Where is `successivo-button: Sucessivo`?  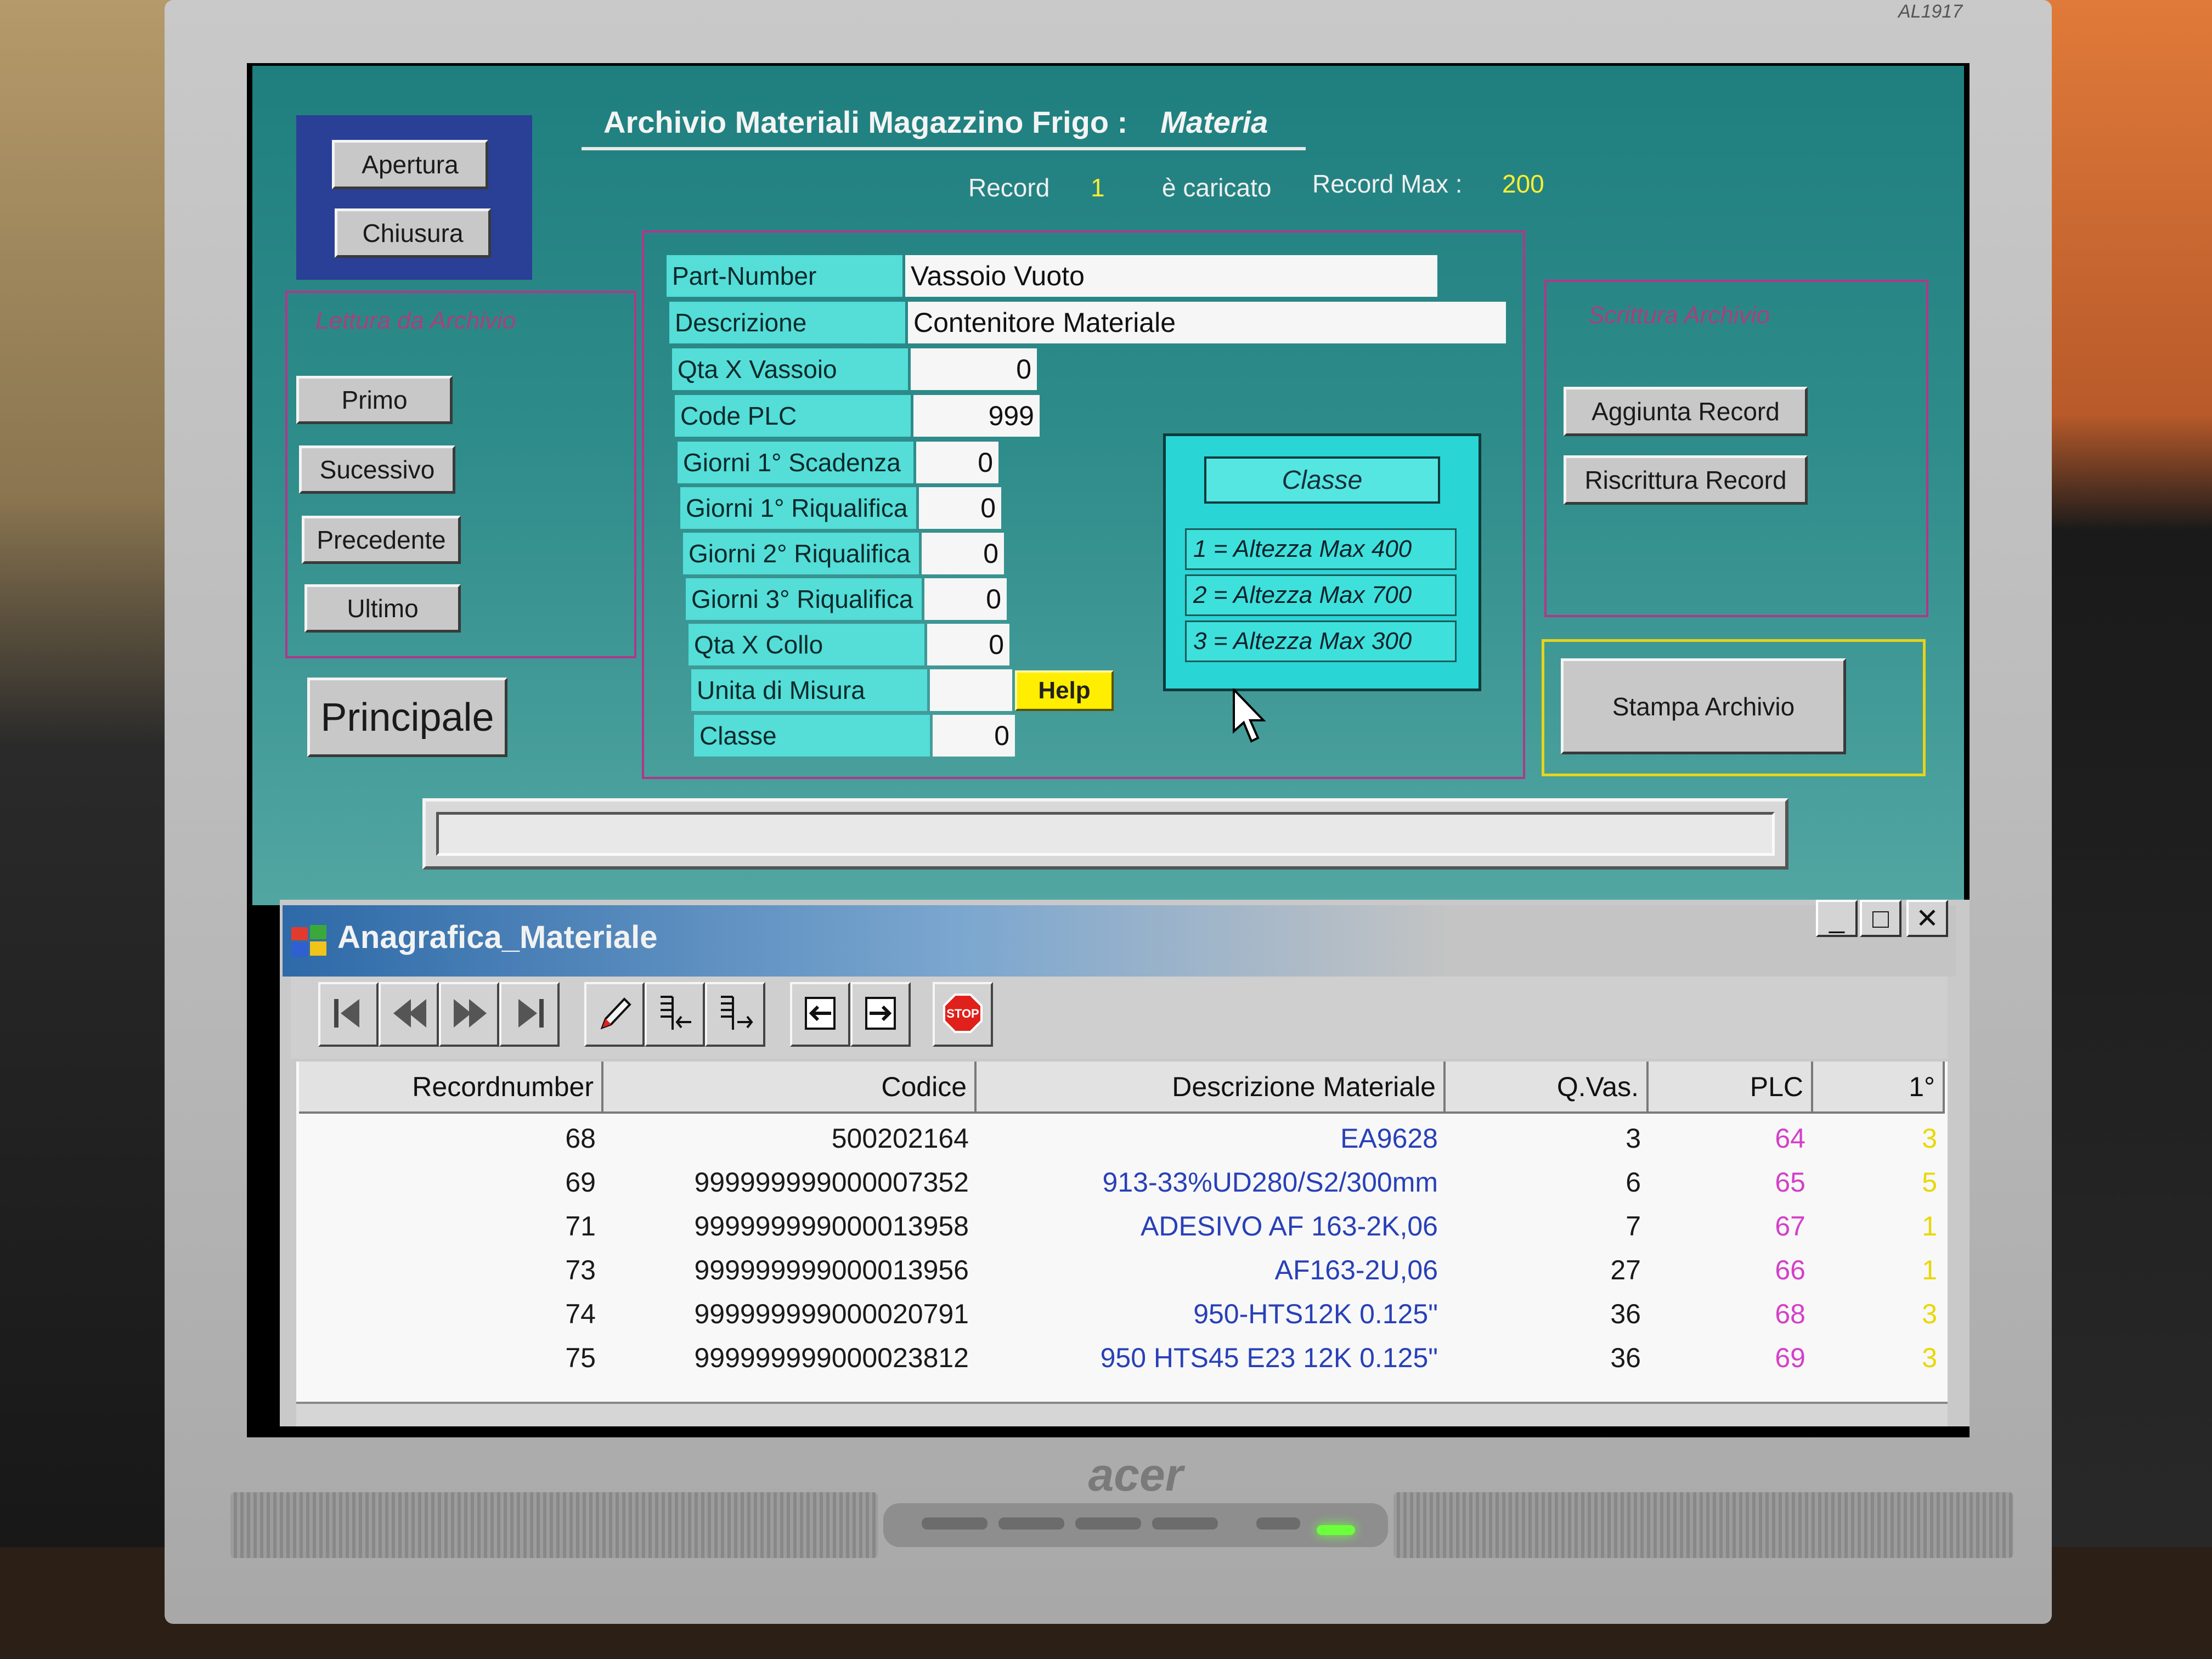 successivo-button: Sucessivo is located at coordinates (377, 470).